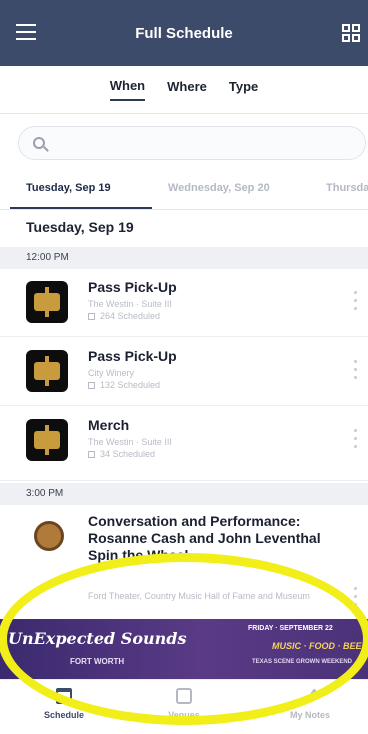  I want to click on event-scheduled-count: 264 Scheduled, so click(124, 316).